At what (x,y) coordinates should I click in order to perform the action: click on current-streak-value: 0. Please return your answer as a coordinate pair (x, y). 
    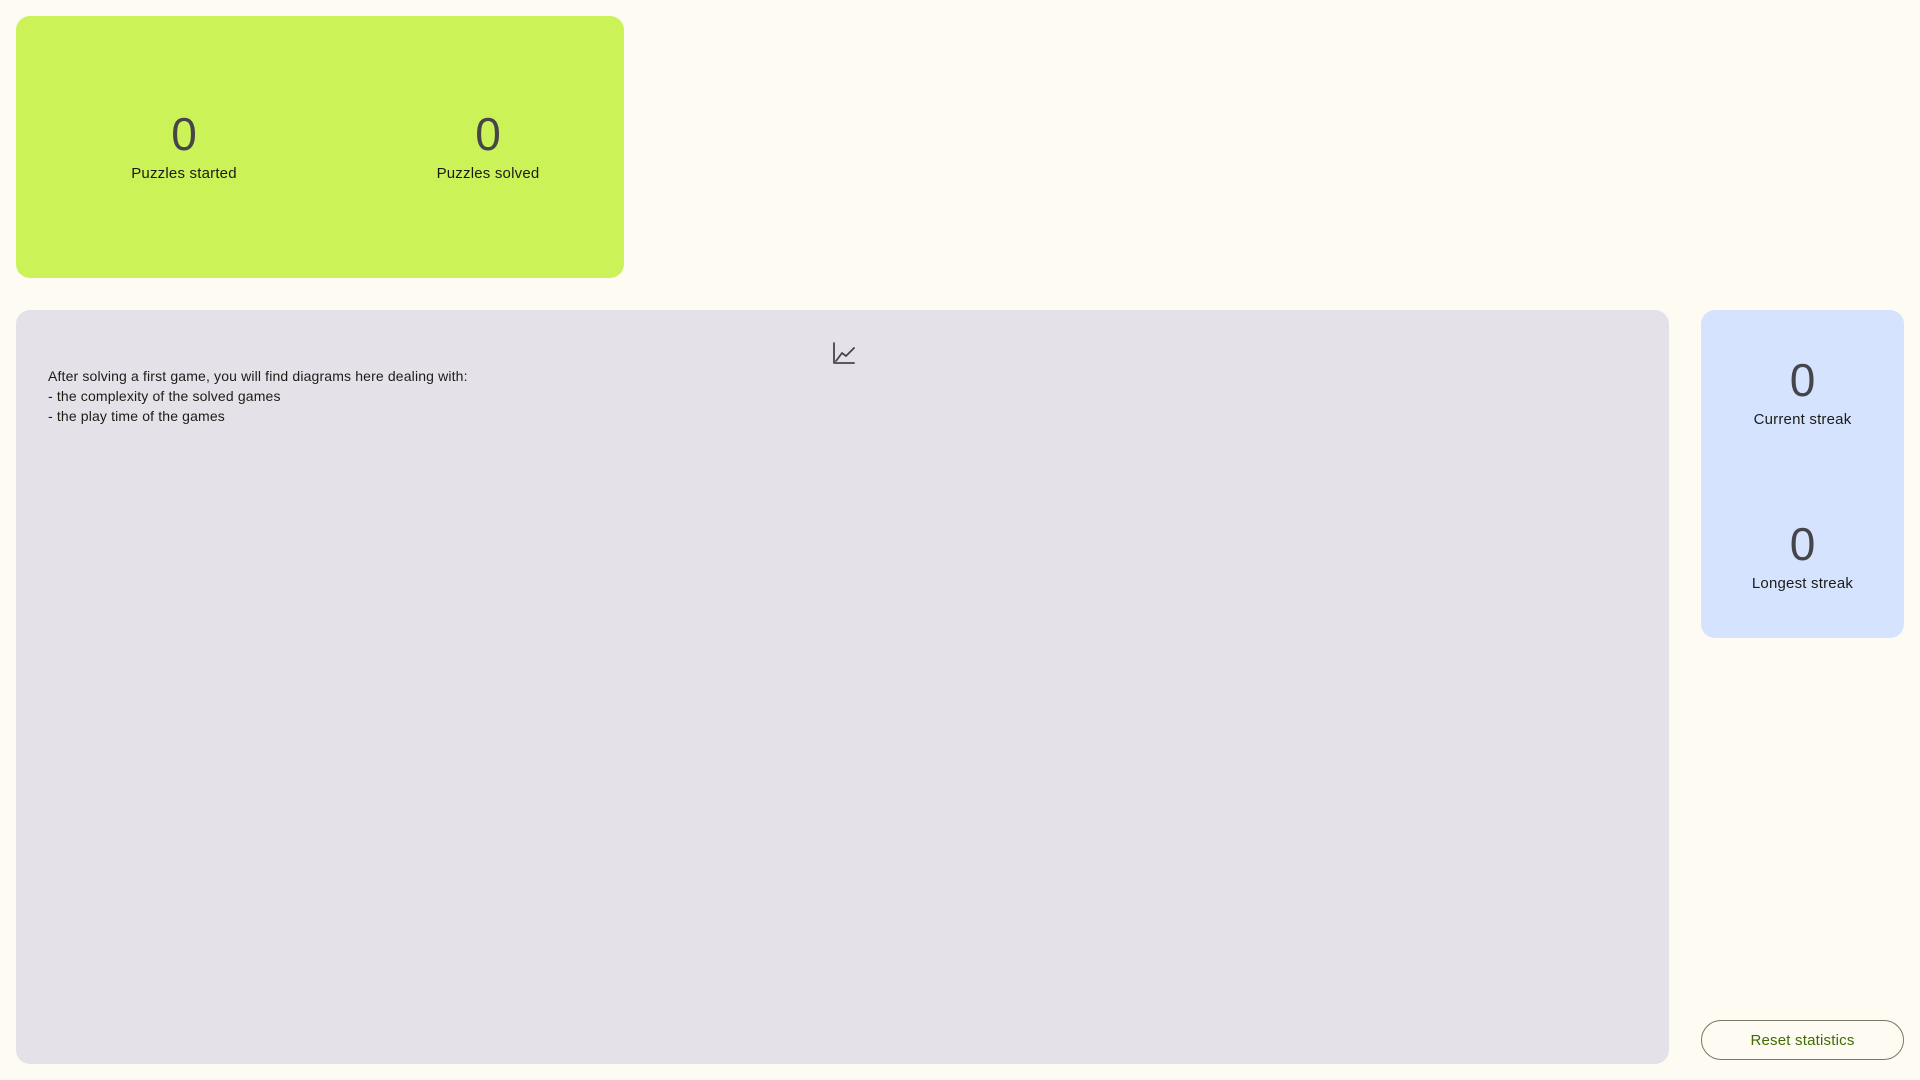
    Looking at the image, I should click on (1802, 380).